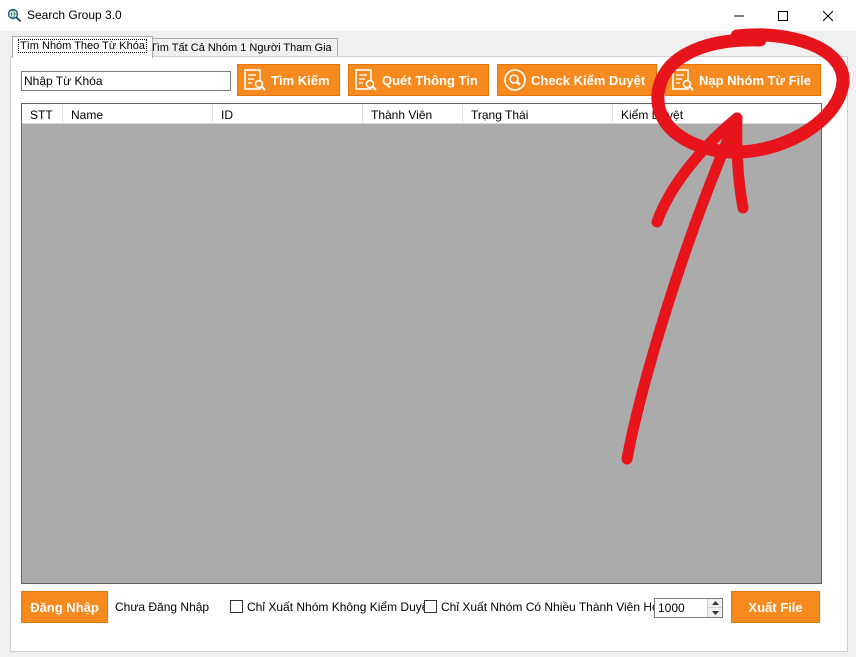  I want to click on check-moderation-button-label: Check Kiểm Duyệt, so click(588, 80).